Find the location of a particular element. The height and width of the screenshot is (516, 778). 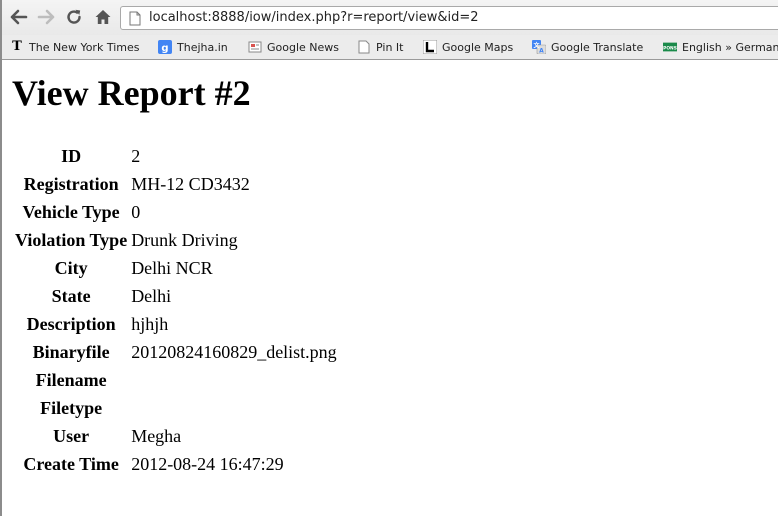

bookmark-nyt: T The New York Times is located at coordinates (74, 47).